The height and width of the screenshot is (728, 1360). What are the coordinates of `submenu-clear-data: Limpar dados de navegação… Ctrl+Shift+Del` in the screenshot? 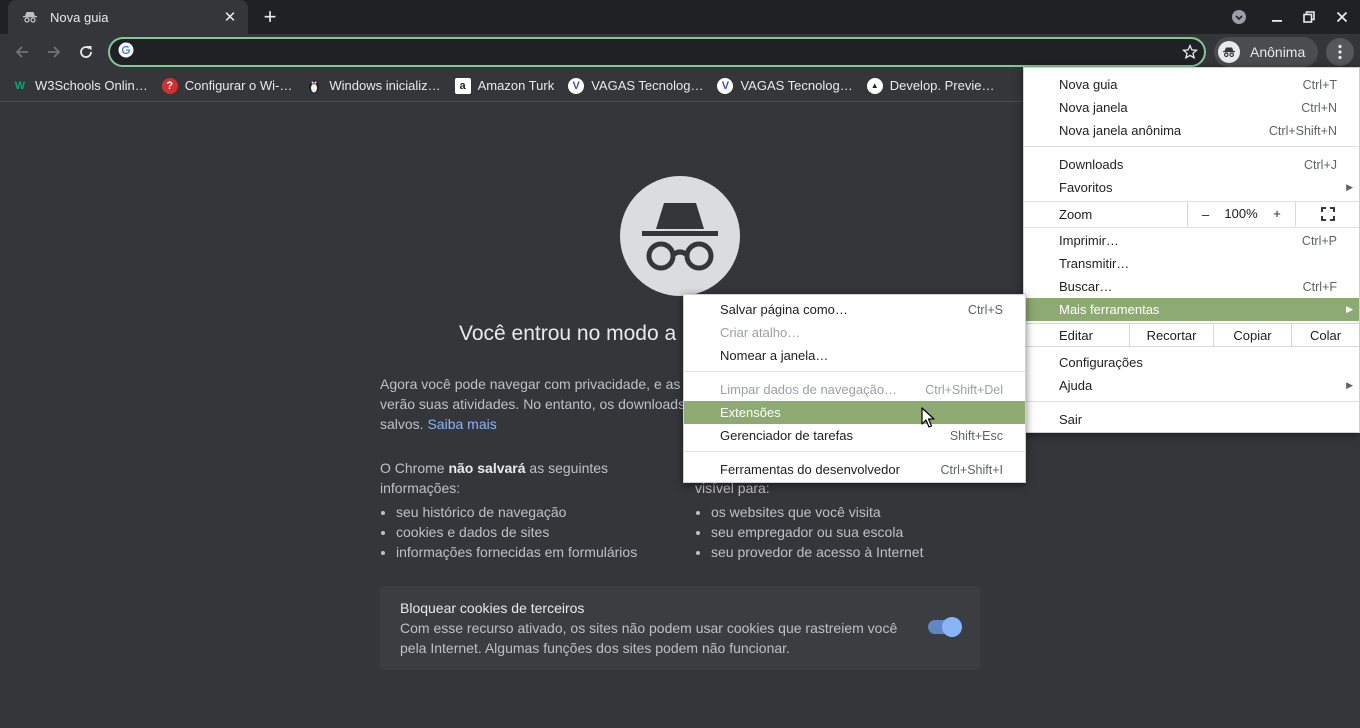 It's located at (854, 389).